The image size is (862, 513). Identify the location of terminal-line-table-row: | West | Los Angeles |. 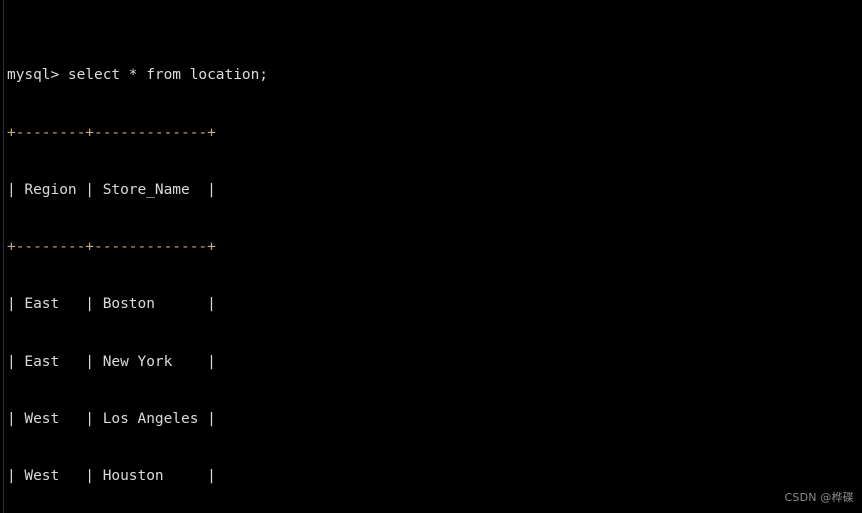
(111, 418).